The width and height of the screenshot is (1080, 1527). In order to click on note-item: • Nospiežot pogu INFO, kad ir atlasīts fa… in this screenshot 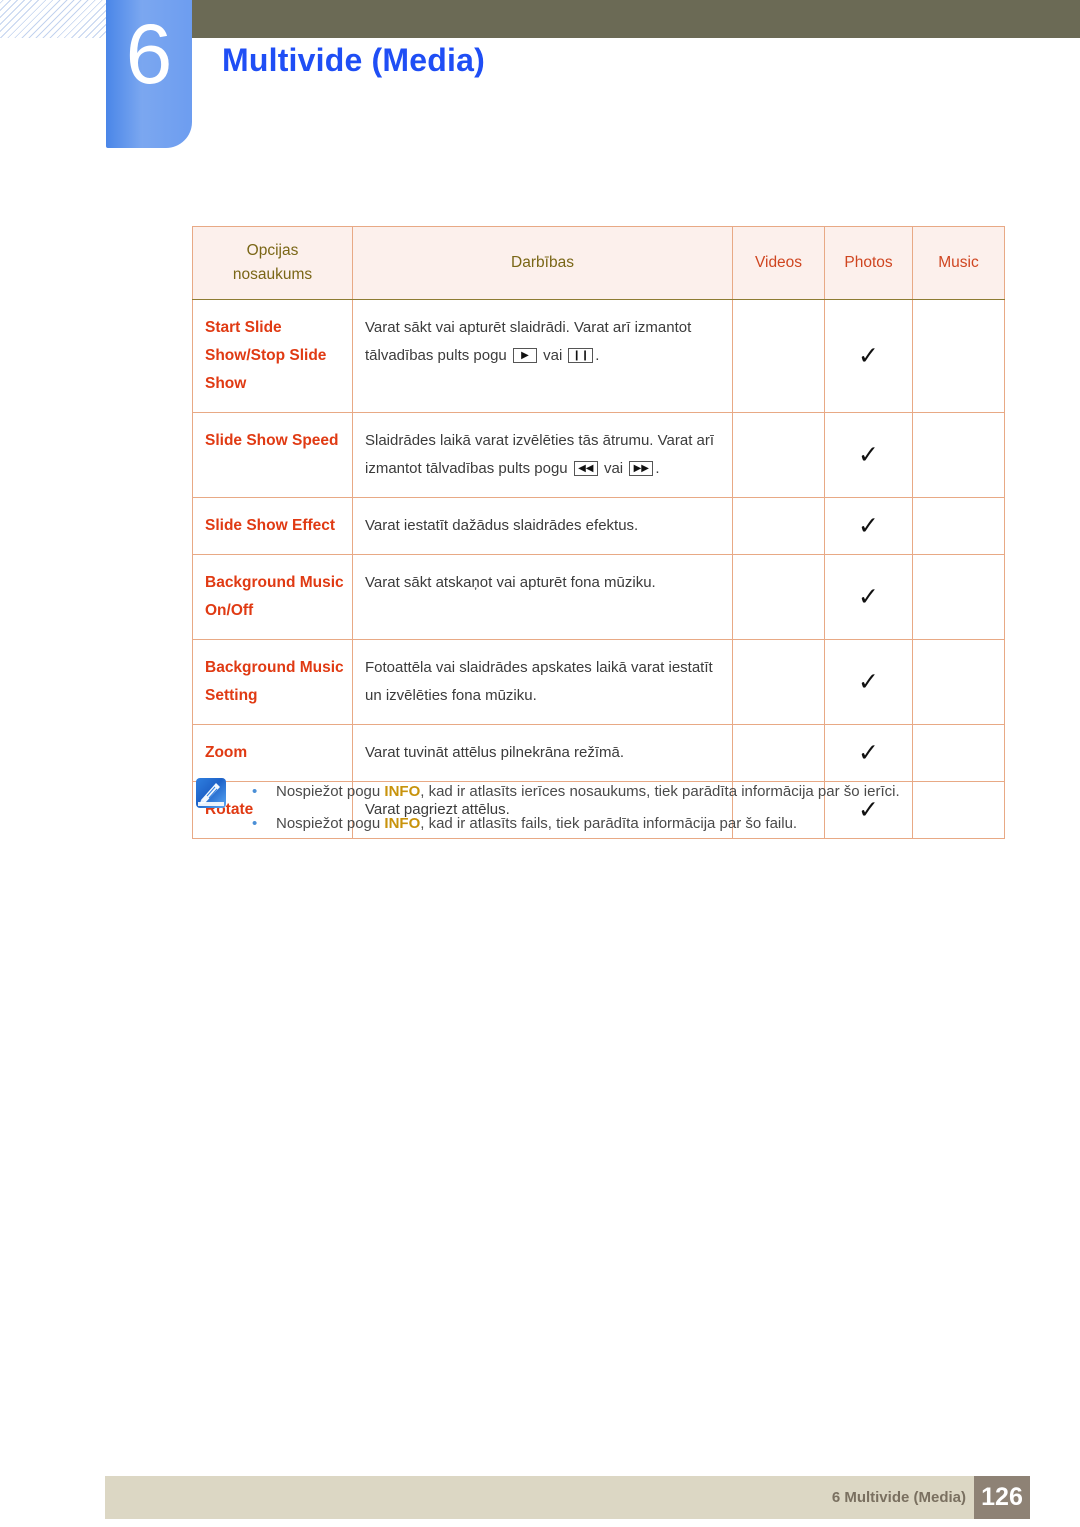, I will do `click(606, 824)`.